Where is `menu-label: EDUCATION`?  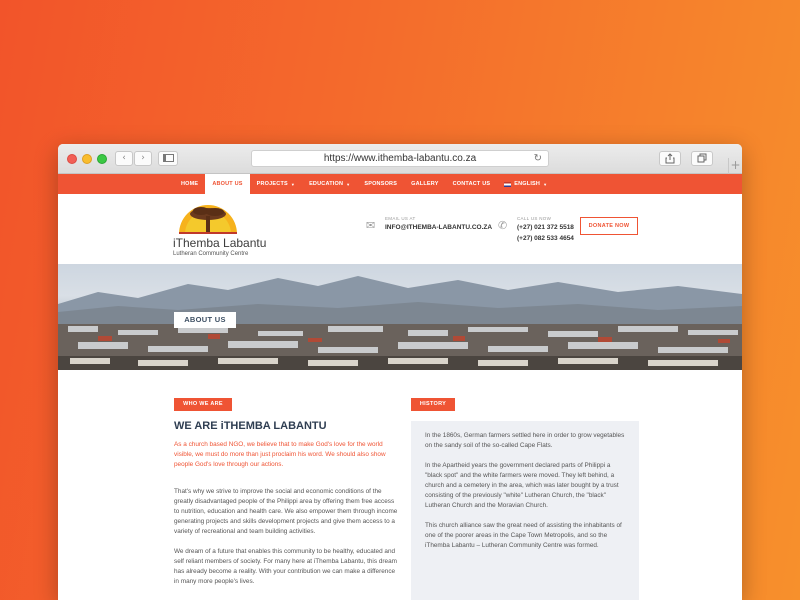 menu-label: EDUCATION is located at coordinates (326, 184).